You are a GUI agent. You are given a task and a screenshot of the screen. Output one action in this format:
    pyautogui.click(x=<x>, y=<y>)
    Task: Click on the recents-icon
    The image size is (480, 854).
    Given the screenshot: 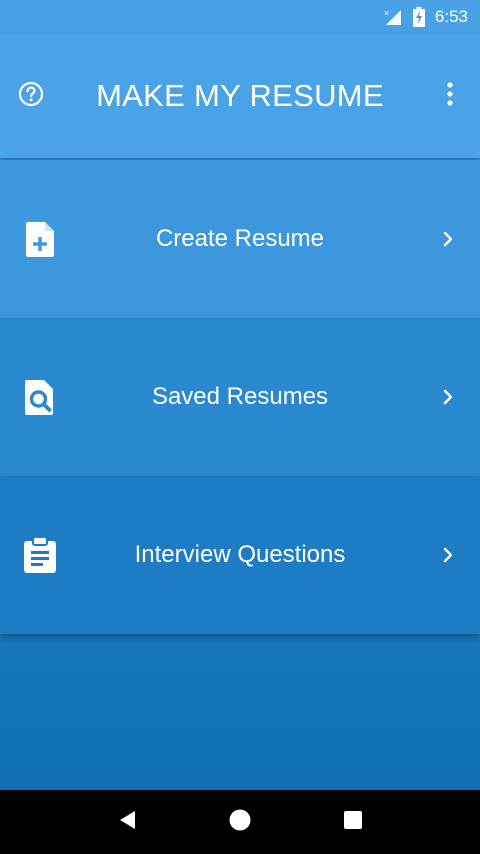 What is the action you would take?
    pyautogui.click(x=353, y=822)
    